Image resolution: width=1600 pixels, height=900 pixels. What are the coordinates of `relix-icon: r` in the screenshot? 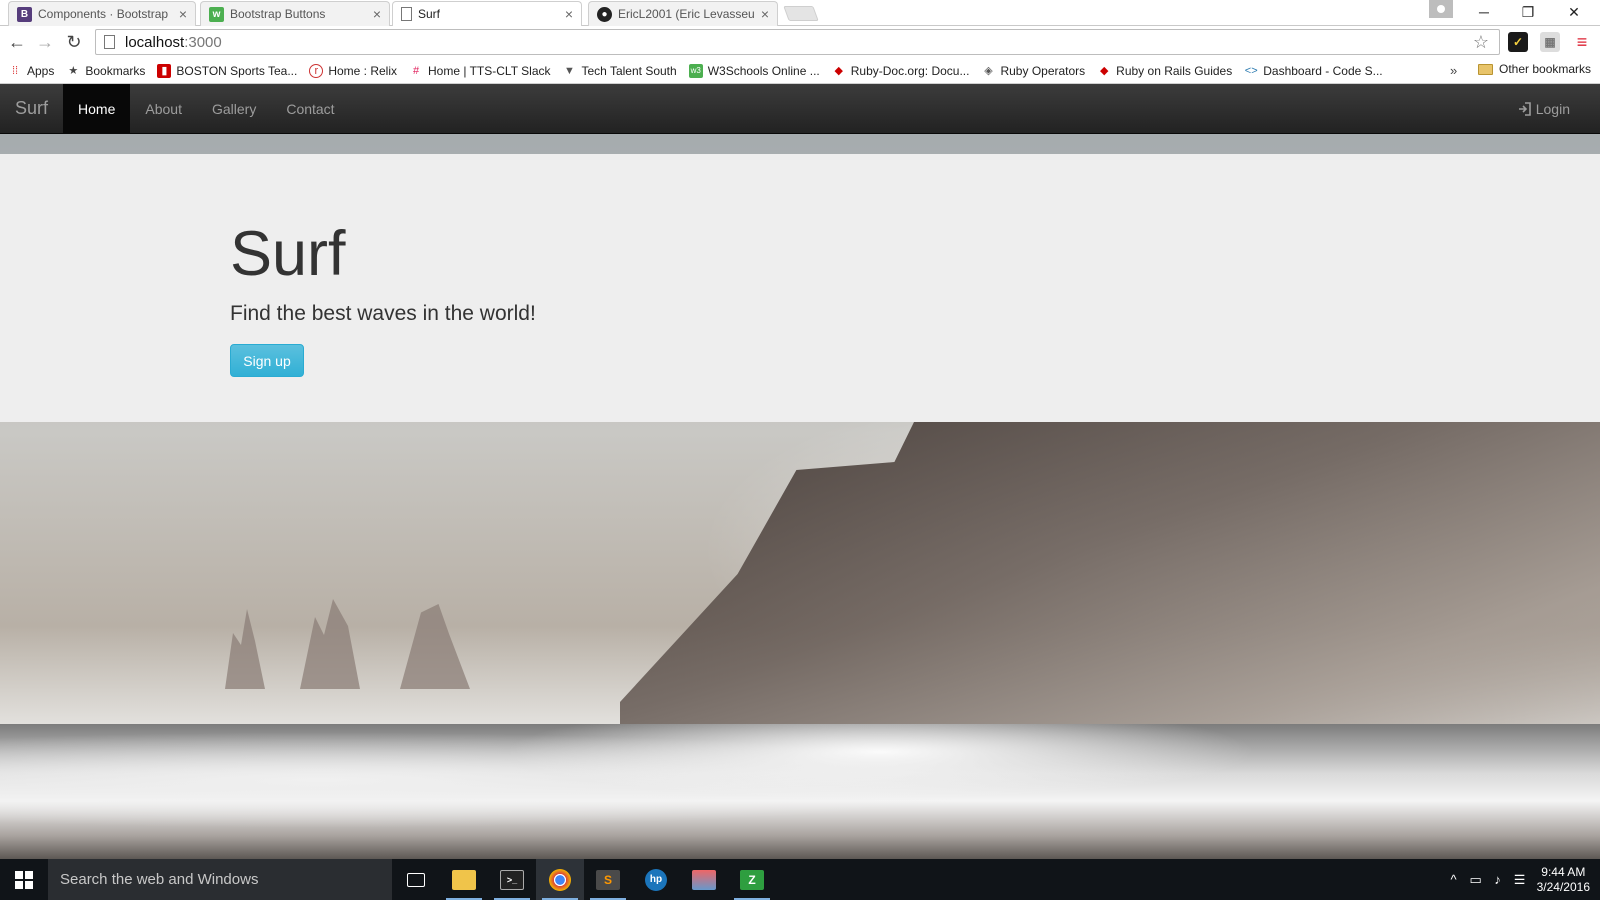 It's located at (316, 70).